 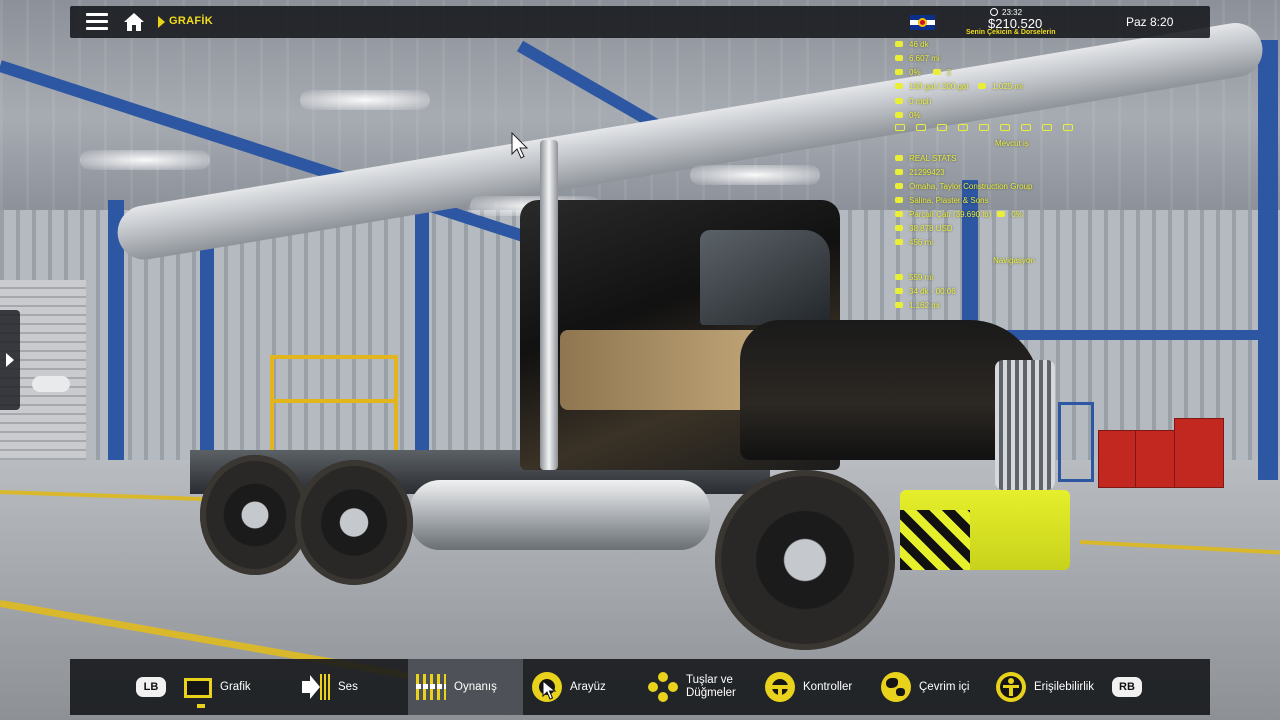 I want to click on chrome-grille, so click(x=1025, y=425).